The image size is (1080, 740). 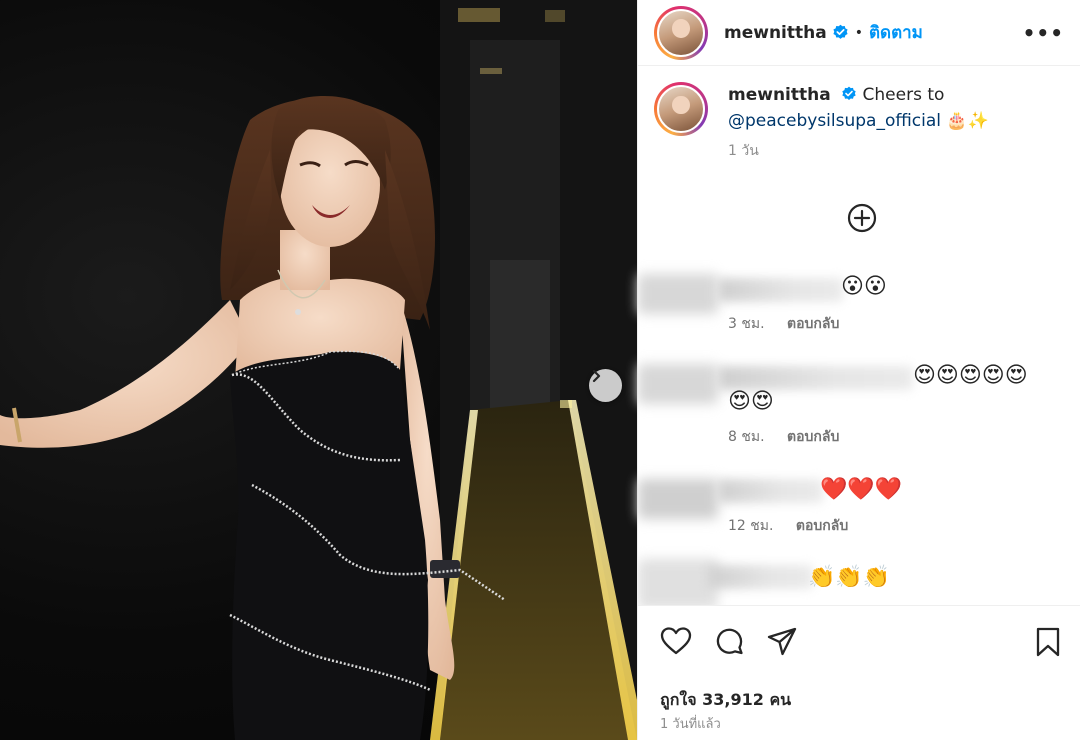 What do you see at coordinates (783, 324) in the screenshot?
I see `comment-meta: 3 ชม. ตอบกลับ` at bounding box center [783, 324].